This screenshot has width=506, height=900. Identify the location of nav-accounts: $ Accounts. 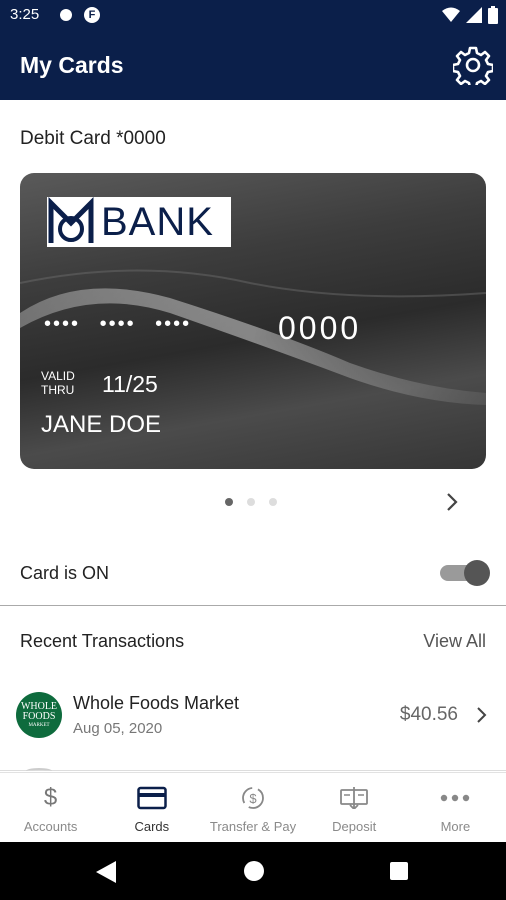
(50, 807).